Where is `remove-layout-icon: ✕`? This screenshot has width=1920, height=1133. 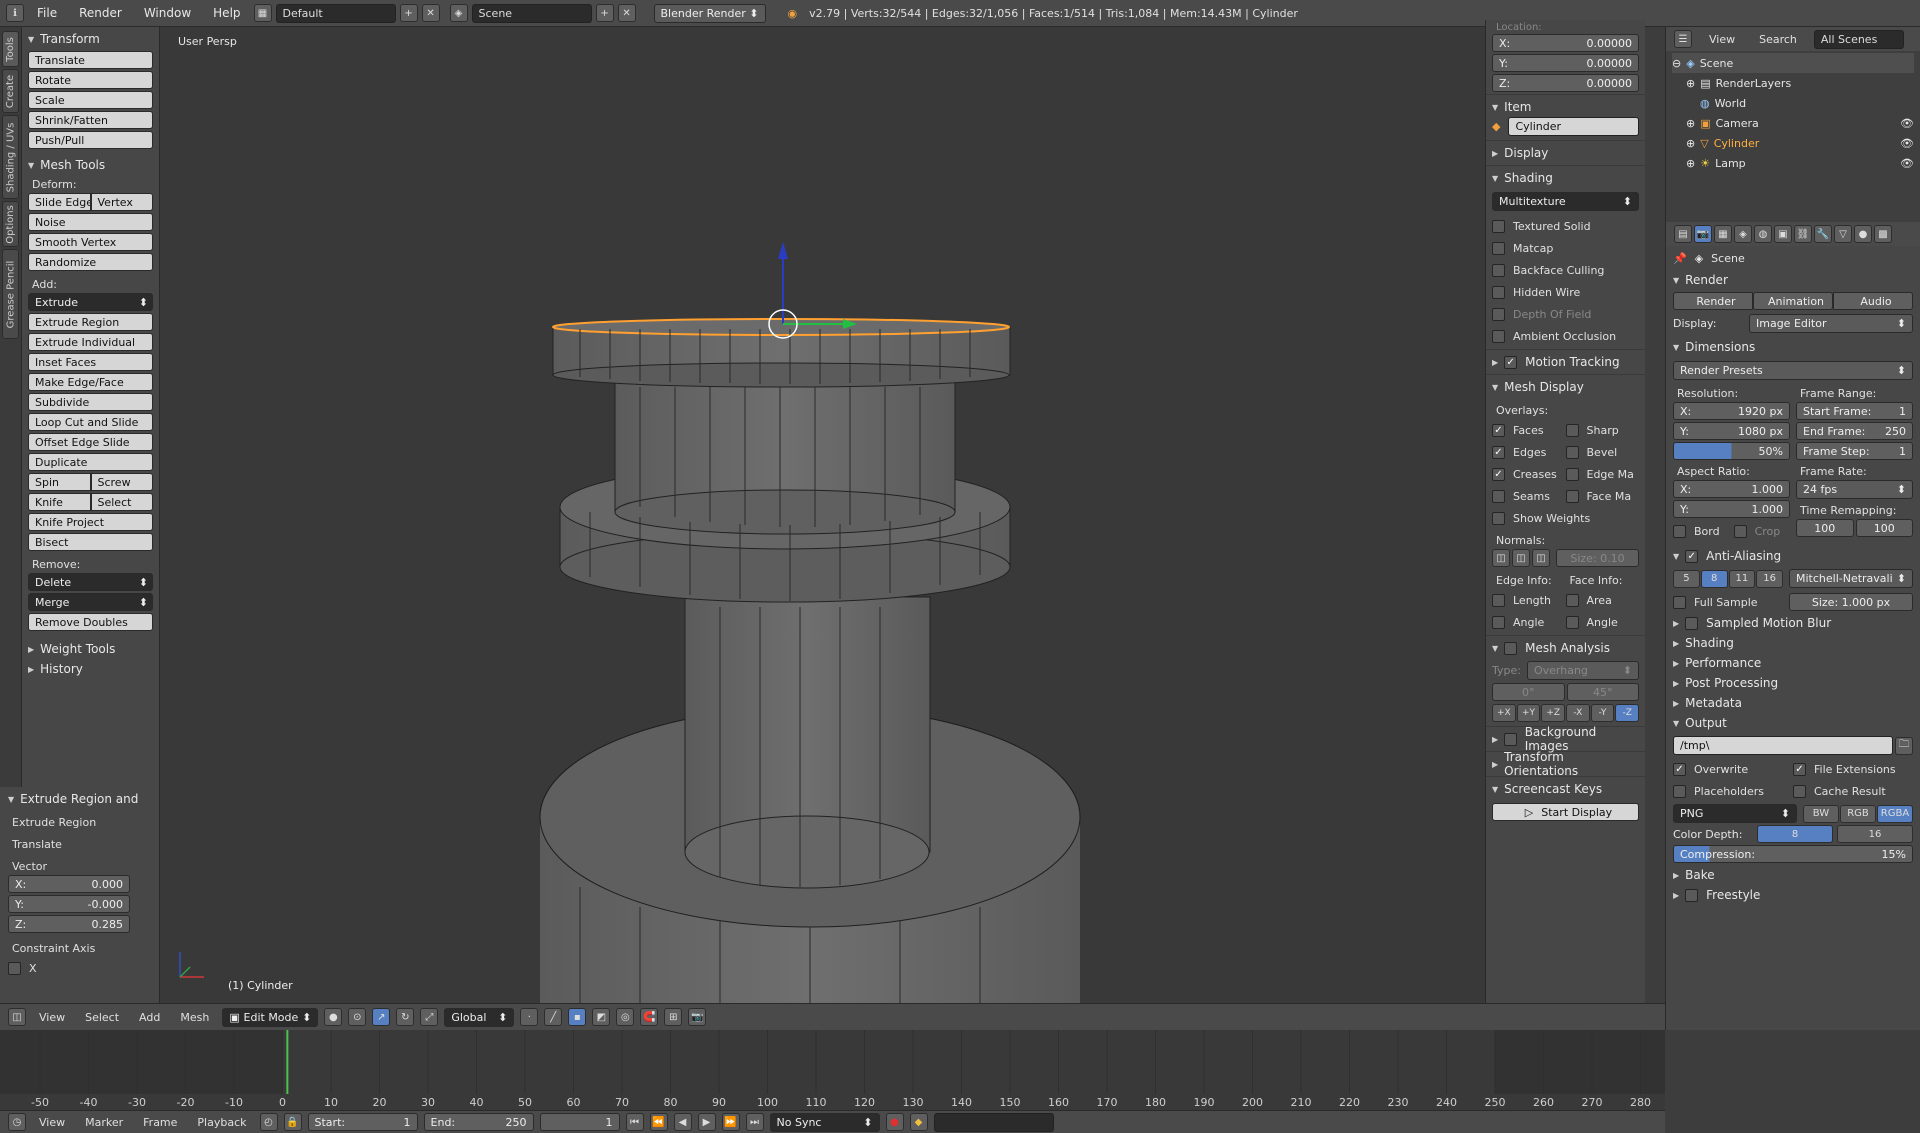 remove-layout-icon: ✕ is located at coordinates (430, 13).